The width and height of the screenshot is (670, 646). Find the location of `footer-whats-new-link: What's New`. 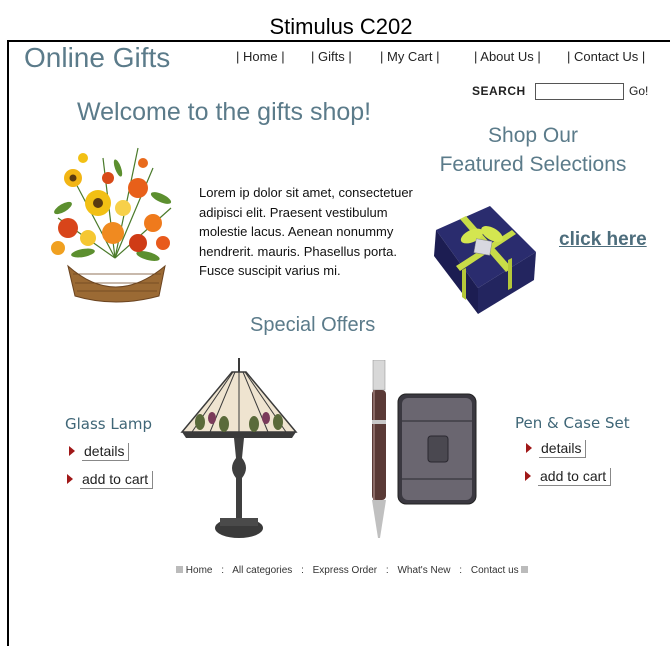

footer-whats-new-link: What's New is located at coordinates (423, 570).